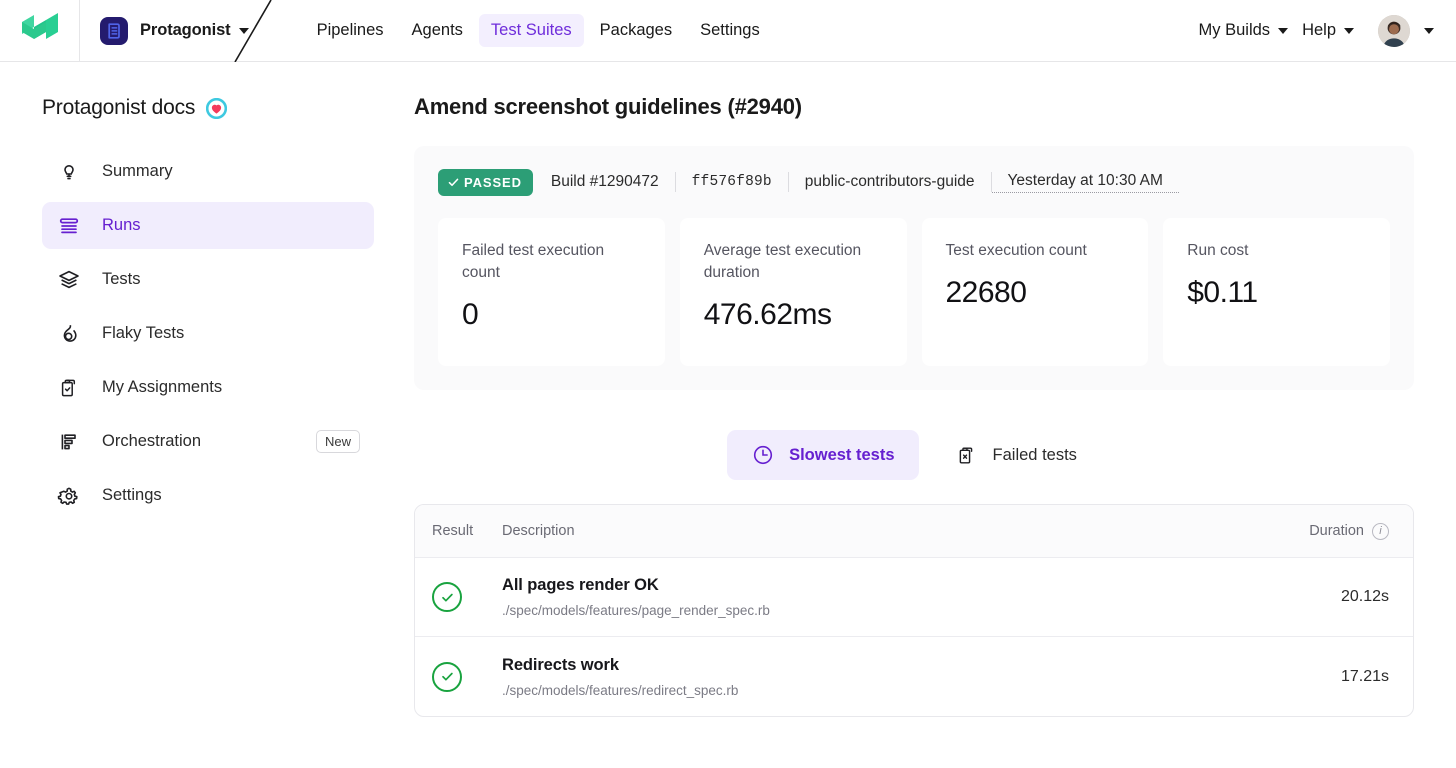 This screenshot has height=768, width=1456. Describe the element at coordinates (1319, 30) in the screenshot. I see `help-label: Help` at that location.